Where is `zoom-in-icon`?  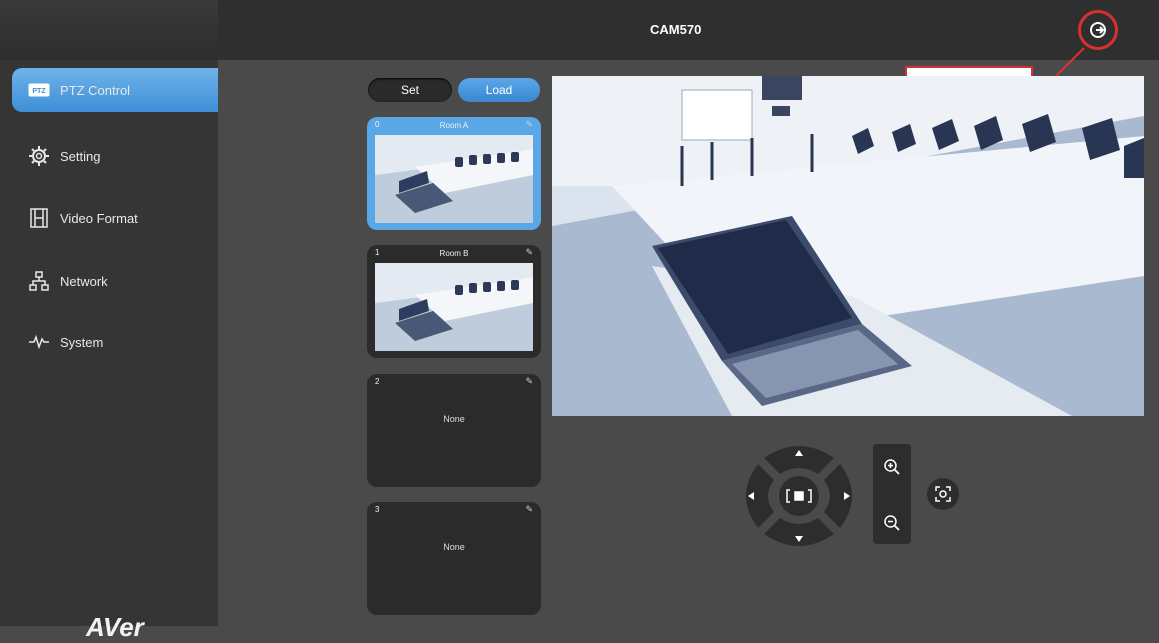
zoom-in-icon is located at coordinates (892, 467).